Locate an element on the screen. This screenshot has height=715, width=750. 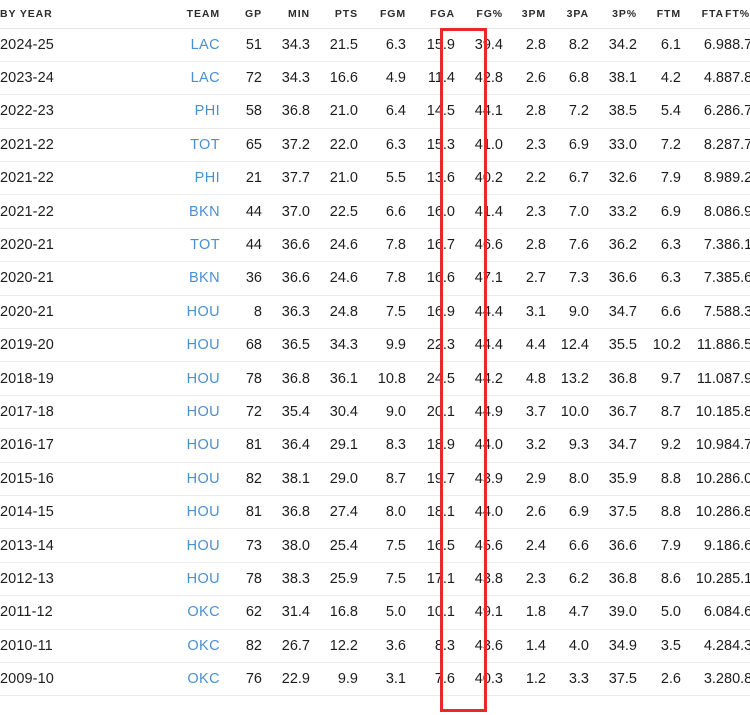
cell-fga: 16.6 is located at coordinates (430, 278).